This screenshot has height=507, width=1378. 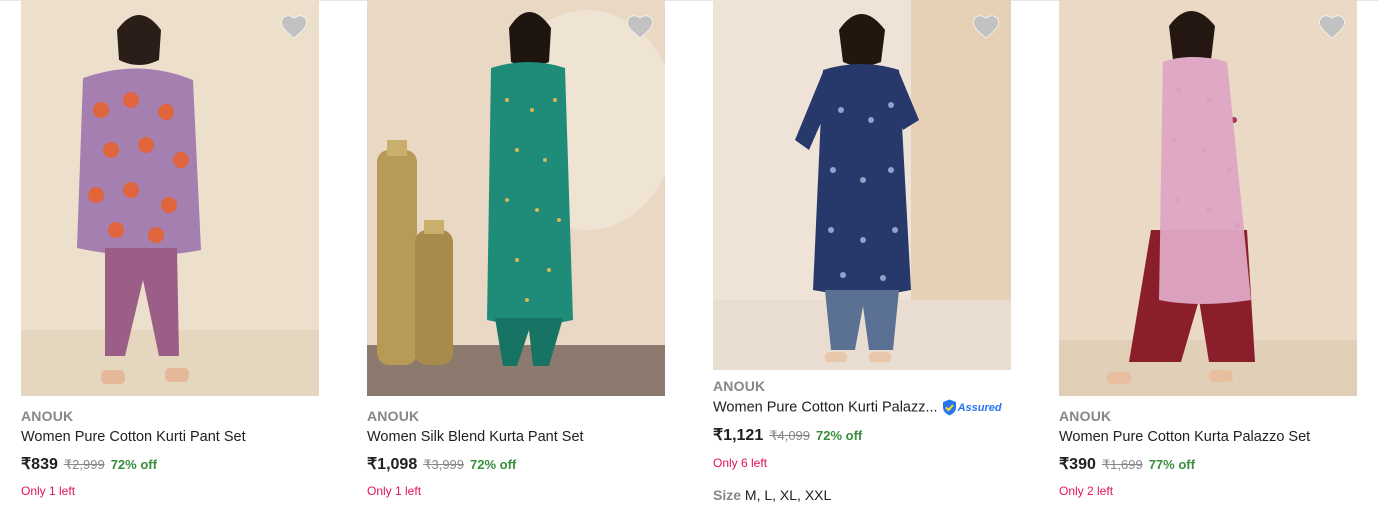 What do you see at coordinates (170, 437) in the screenshot?
I see `product-title: Women Pure Cotton Kurti Pant Set` at bounding box center [170, 437].